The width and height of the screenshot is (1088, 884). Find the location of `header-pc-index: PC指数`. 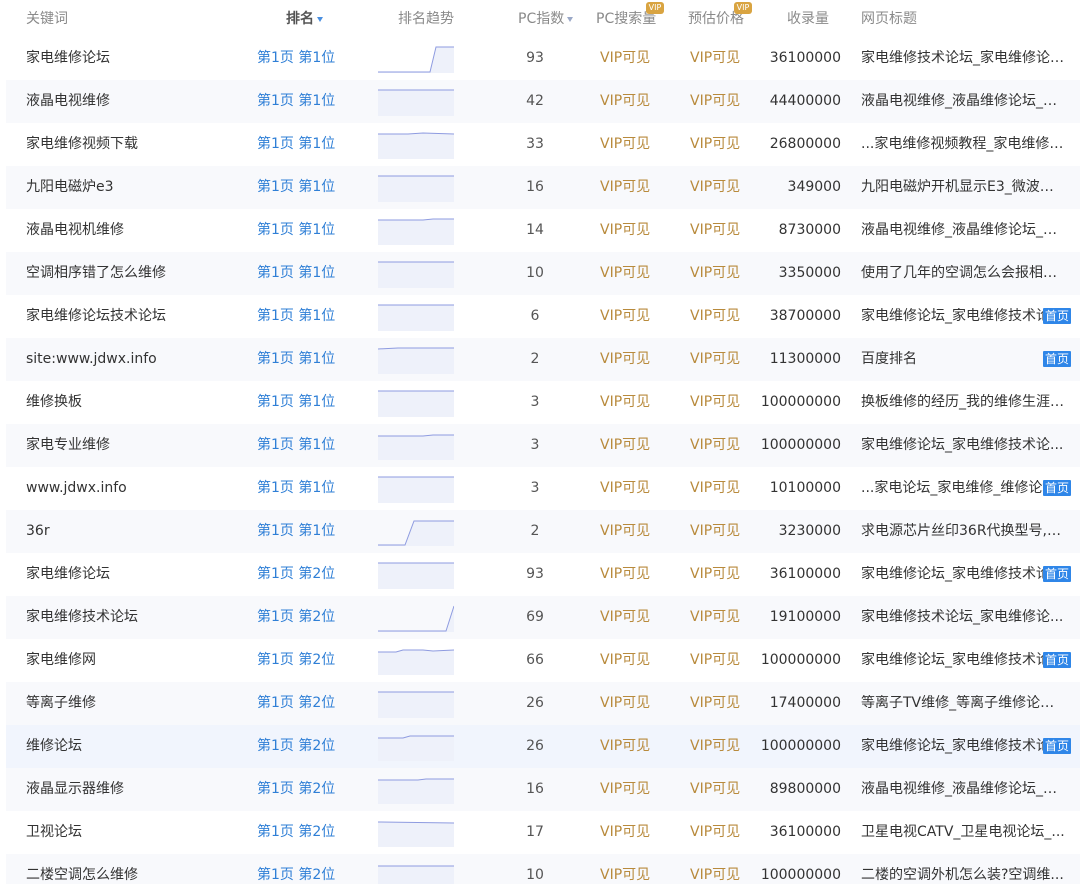

header-pc-index: PC指数 is located at coordinates (546, 18).